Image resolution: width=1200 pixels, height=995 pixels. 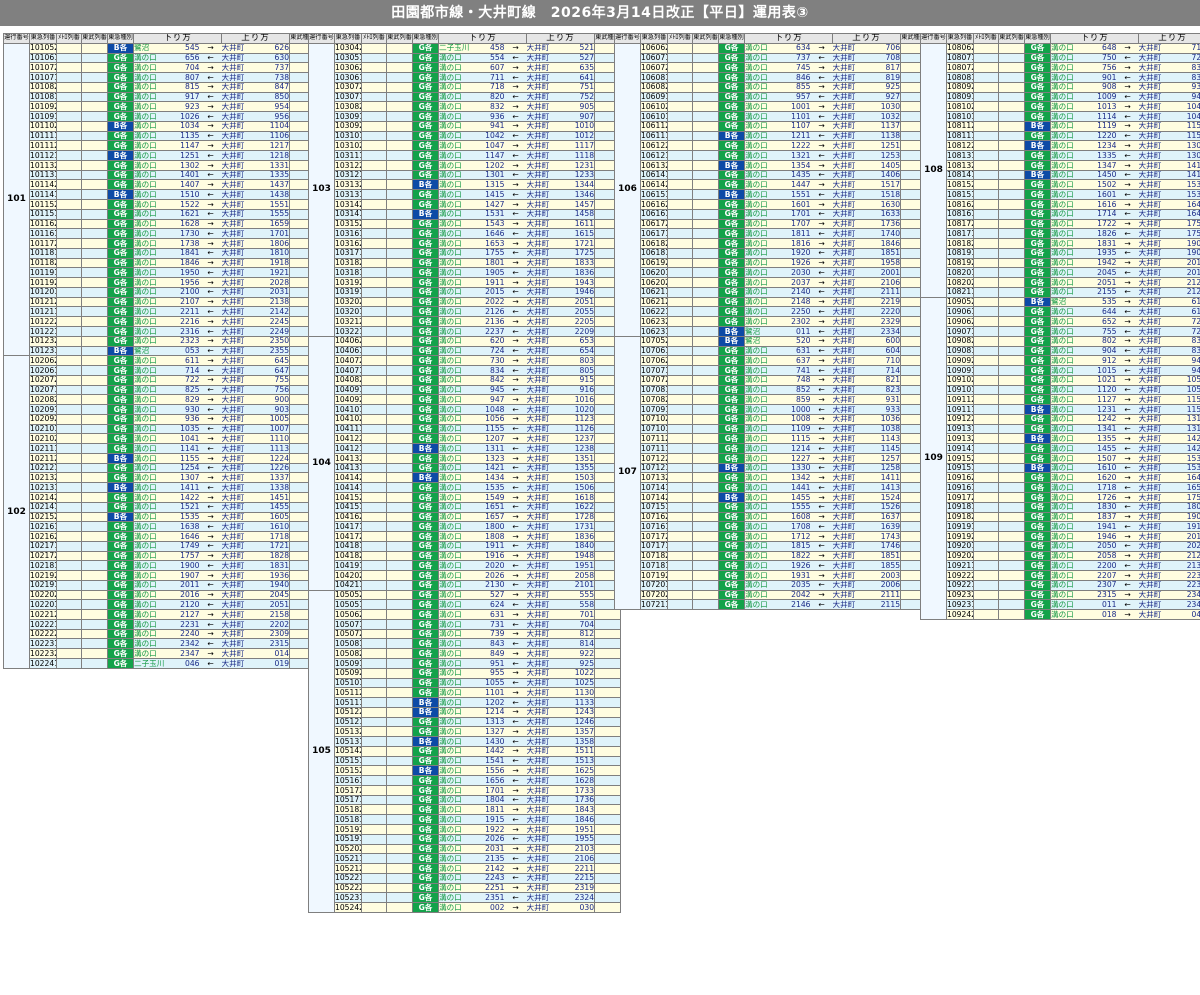 What do you see at coordinates (186, 487) in the screenshot?
I see `departure-time: 1411` at bounding box center [186, 487].